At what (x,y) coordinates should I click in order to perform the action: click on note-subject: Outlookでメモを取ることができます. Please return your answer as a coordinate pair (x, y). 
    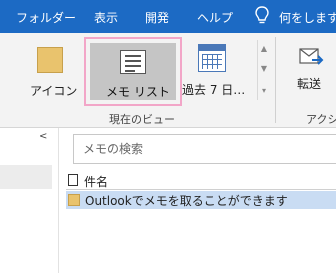
    Looking at the image, I should click on (186, 201).